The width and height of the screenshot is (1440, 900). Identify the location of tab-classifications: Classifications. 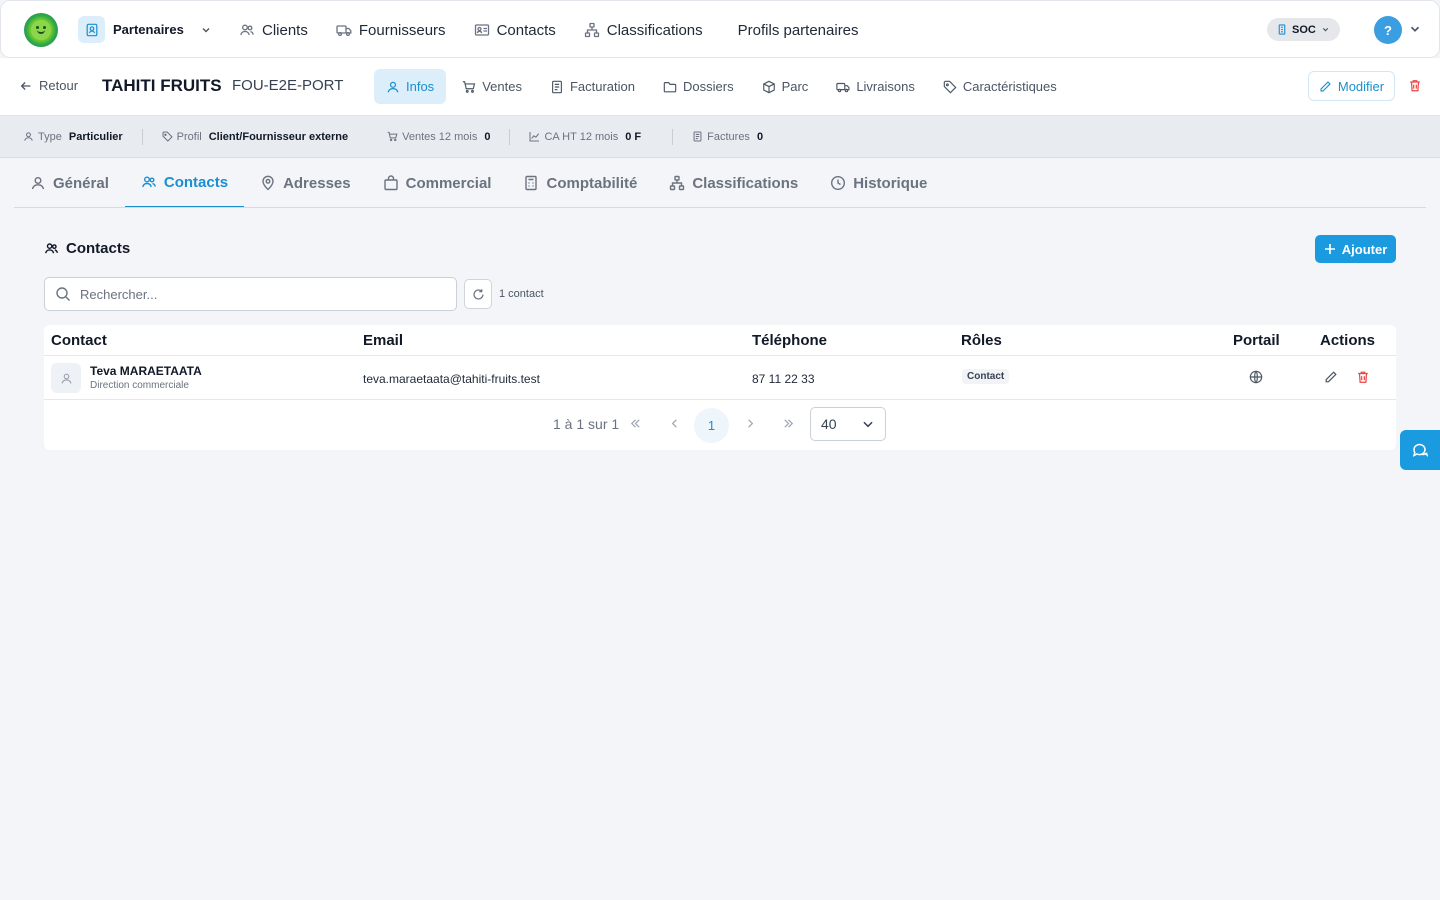
(733, 183).